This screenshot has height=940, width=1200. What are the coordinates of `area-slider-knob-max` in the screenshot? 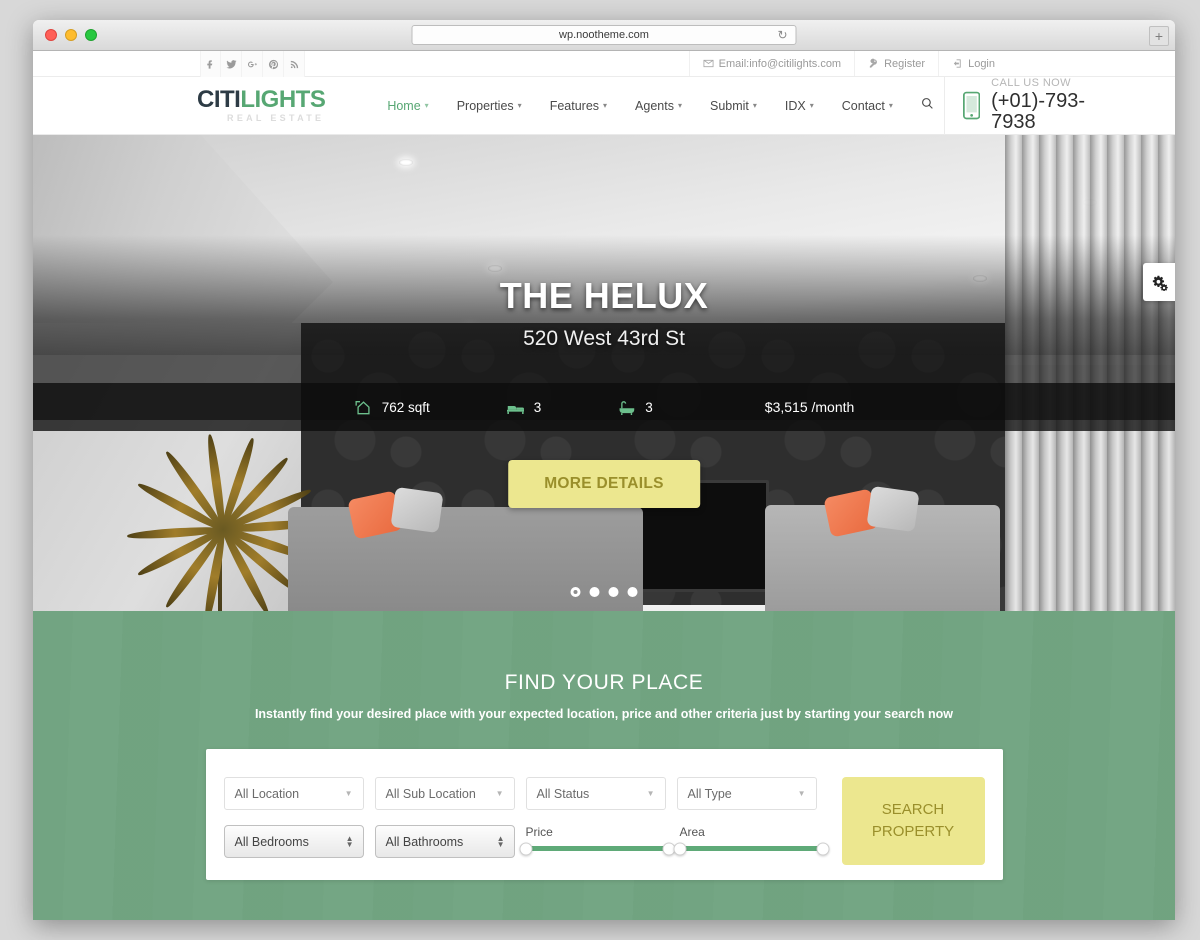 It's located at (822, 848).